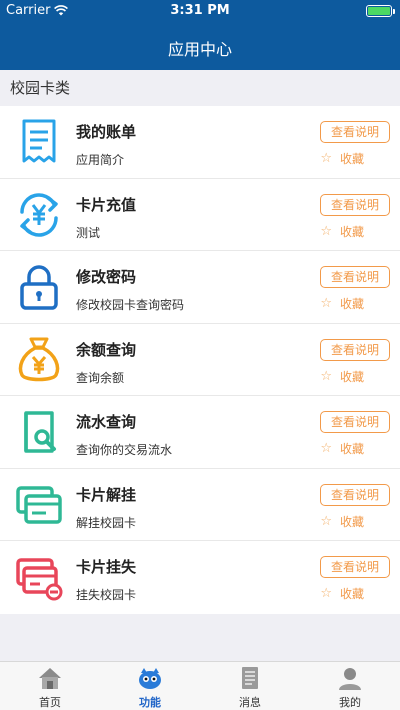  I want to click on battery-tip, so click(394, 11).